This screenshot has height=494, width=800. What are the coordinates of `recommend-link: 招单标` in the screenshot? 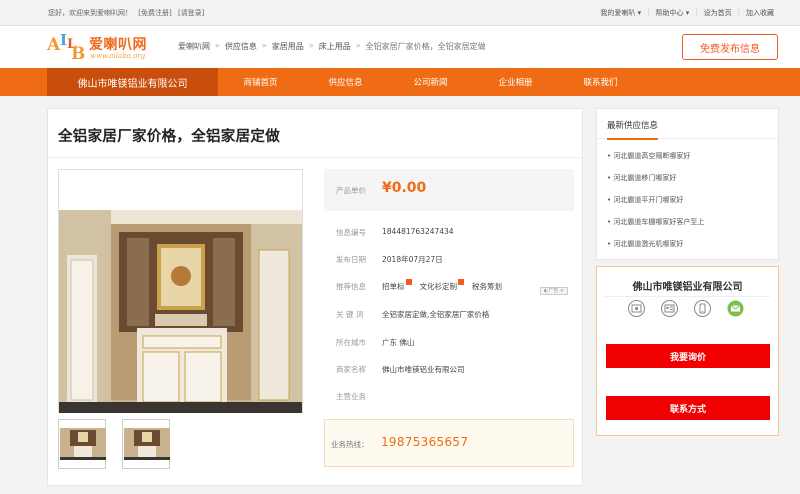 It's located at (397, 285).